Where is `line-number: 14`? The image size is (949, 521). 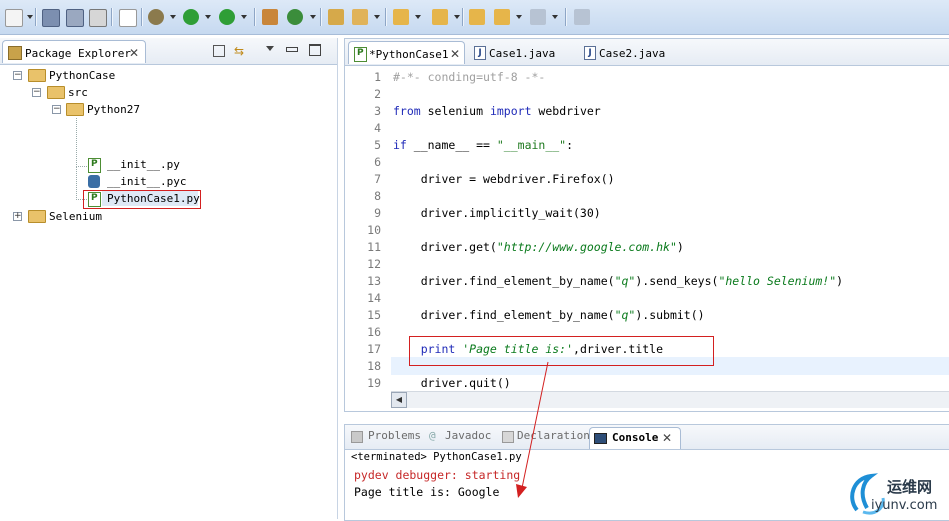
line-number: 14 is located at coordinates (374, 298).